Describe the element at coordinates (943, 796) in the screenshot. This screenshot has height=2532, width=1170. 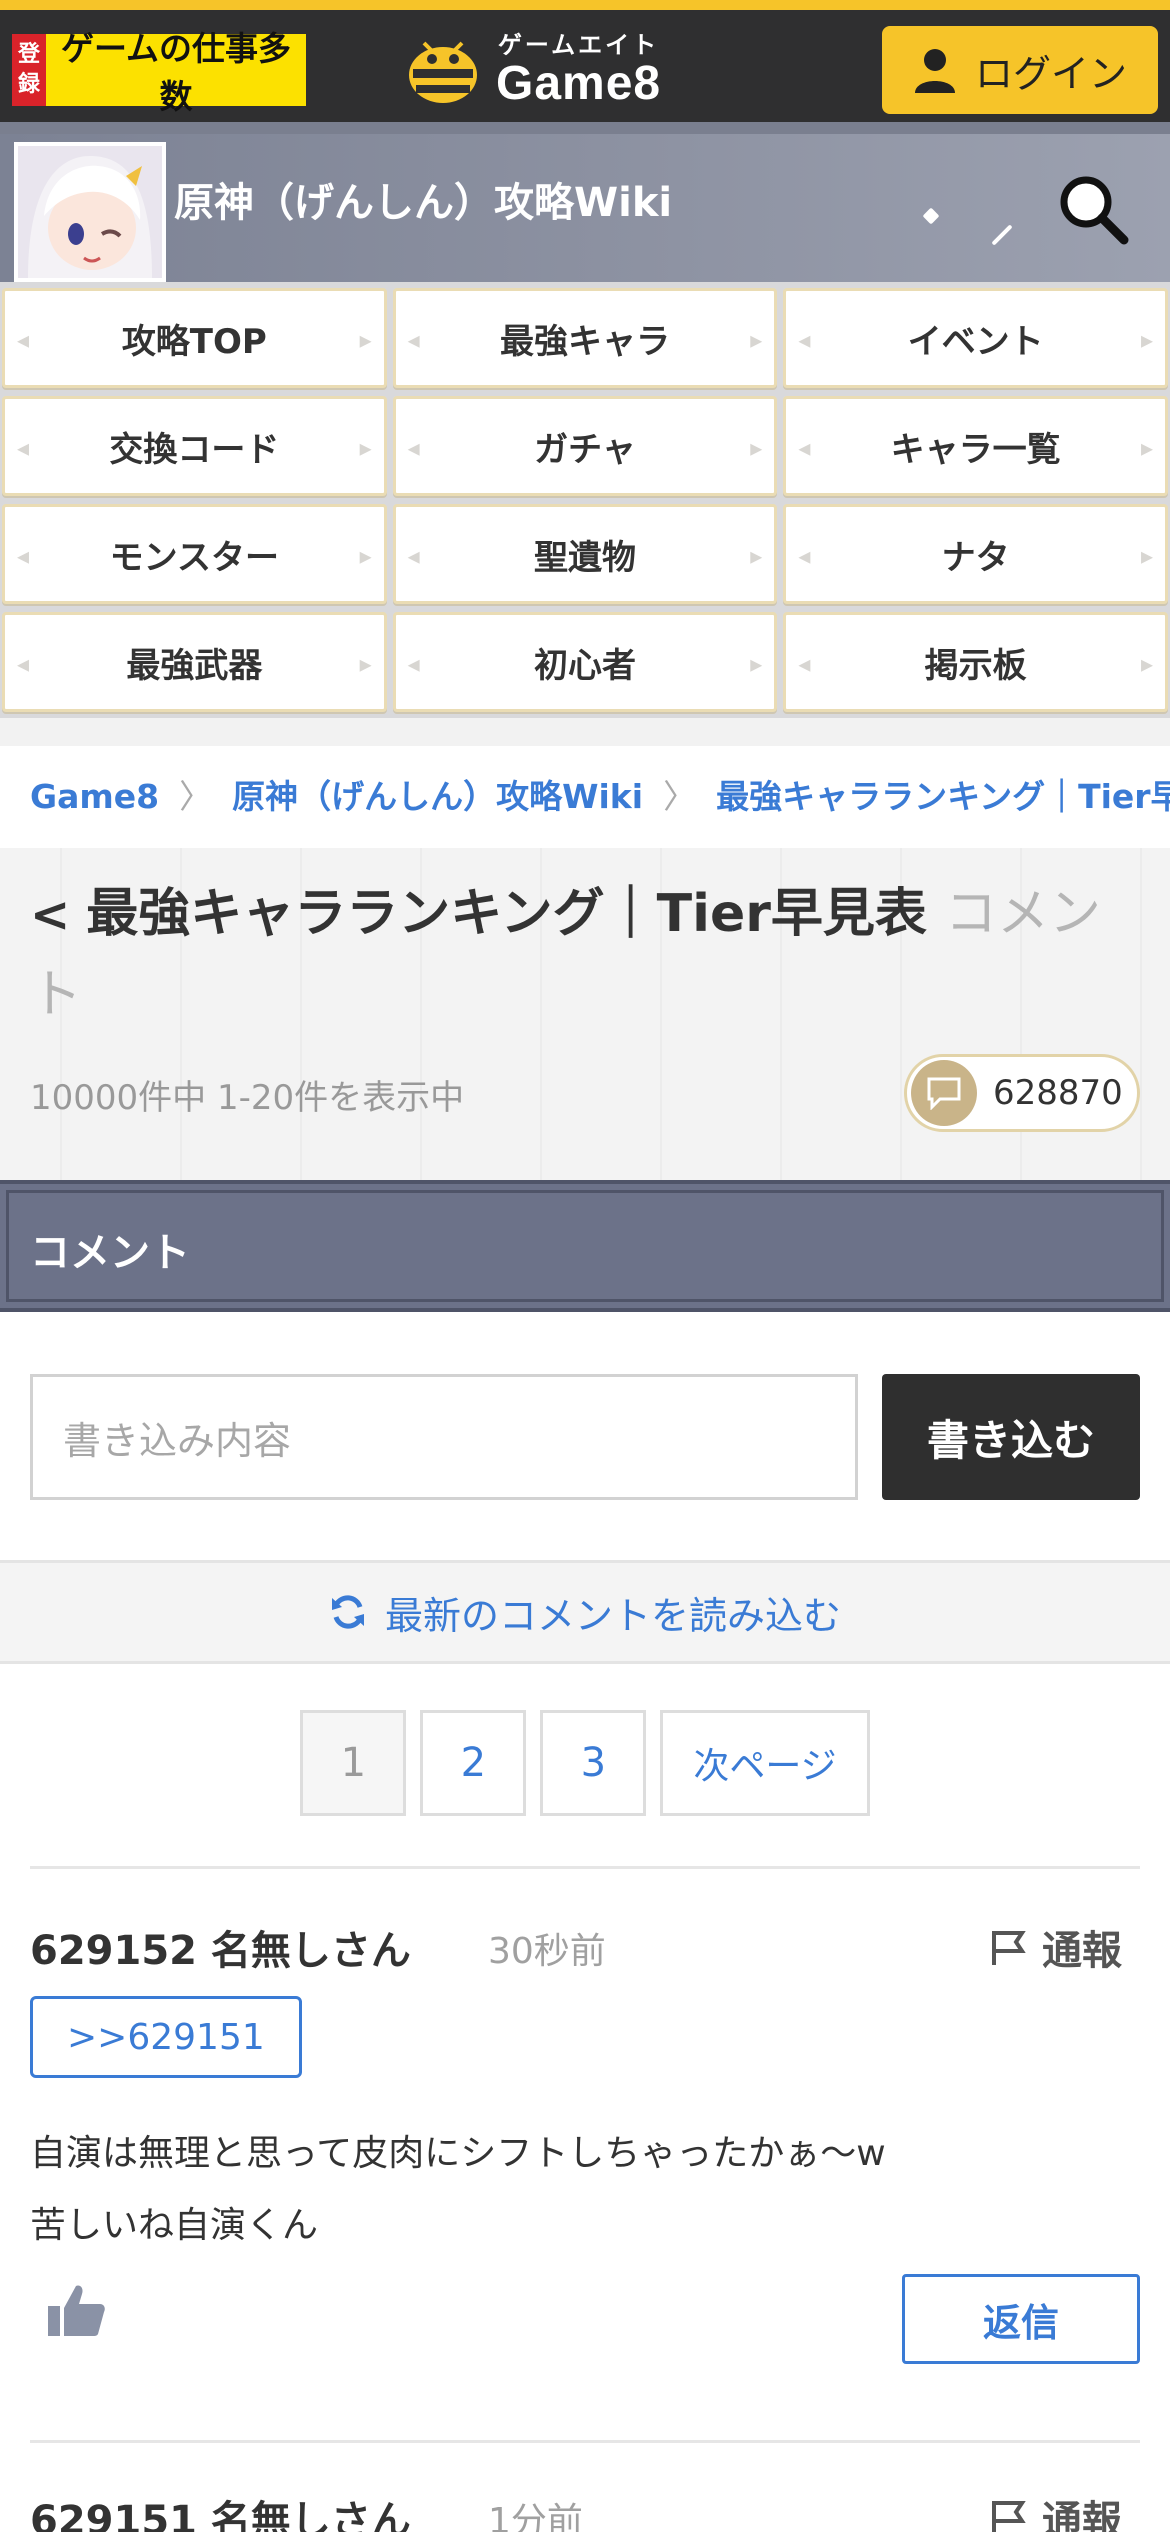
I see `breadcrumb-item-ranking: 最強キャラランキング｜Tier早見表` at that location.